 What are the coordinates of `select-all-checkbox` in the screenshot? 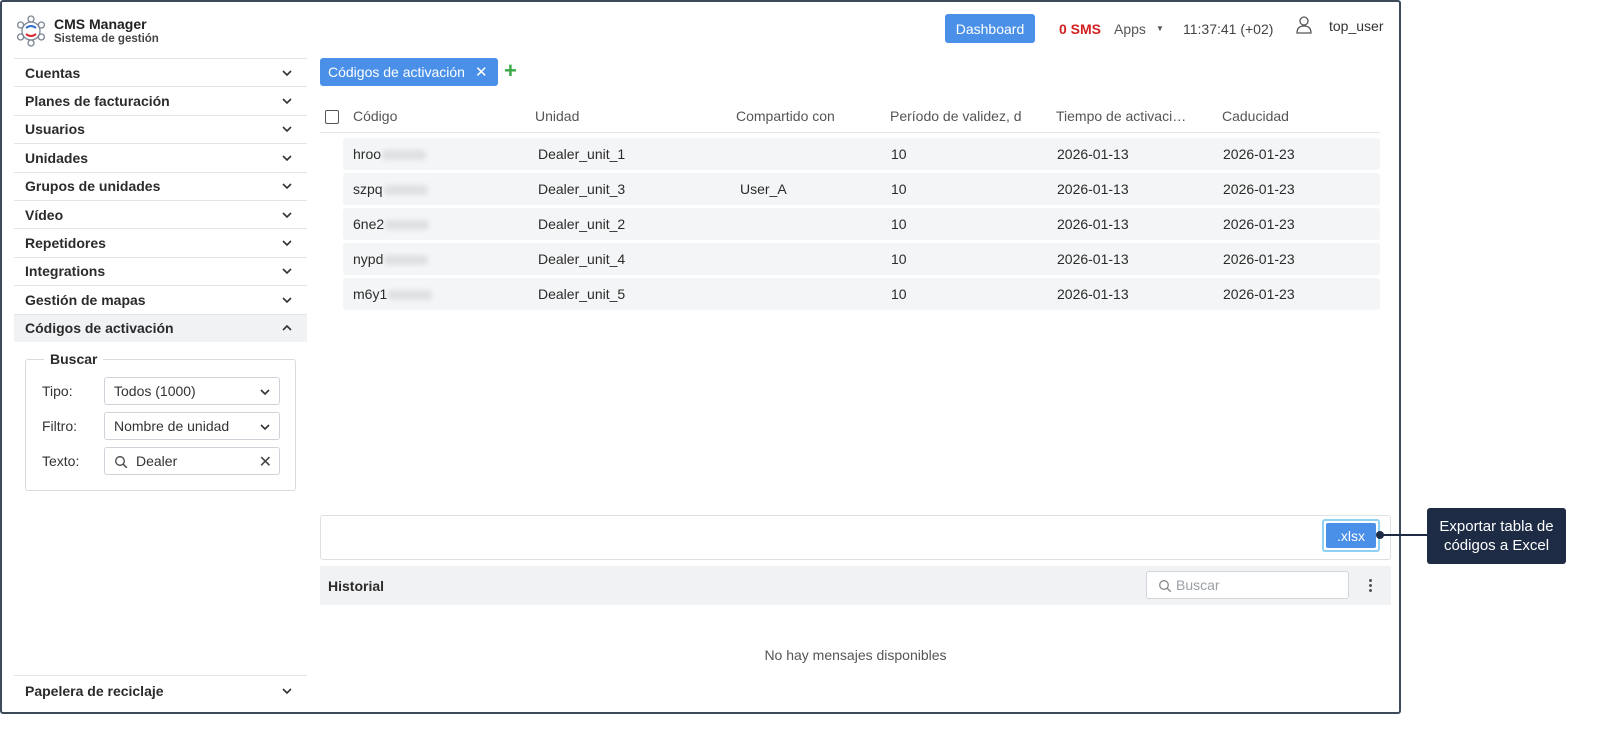 It's located at (332, 117).